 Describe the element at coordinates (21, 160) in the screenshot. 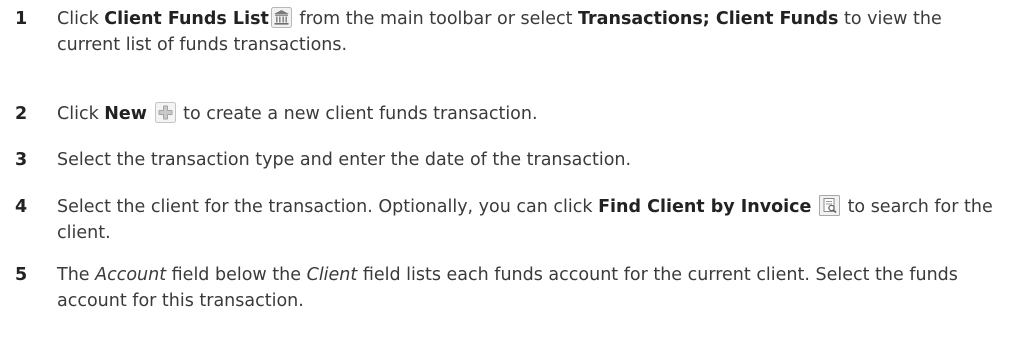

I see `step-number: 3` at that location.